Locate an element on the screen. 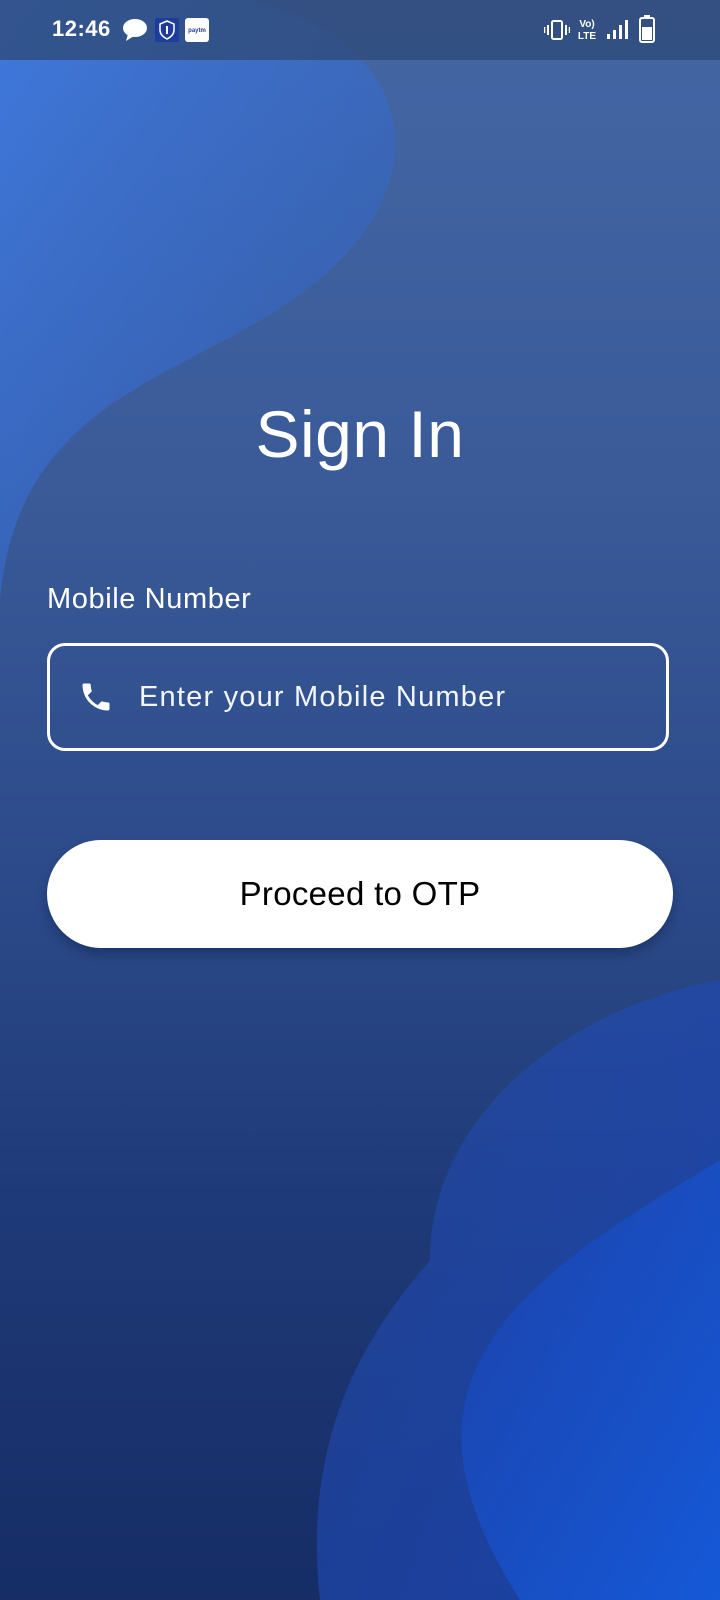  shield-app-icon is located at coordinates (167, 30).